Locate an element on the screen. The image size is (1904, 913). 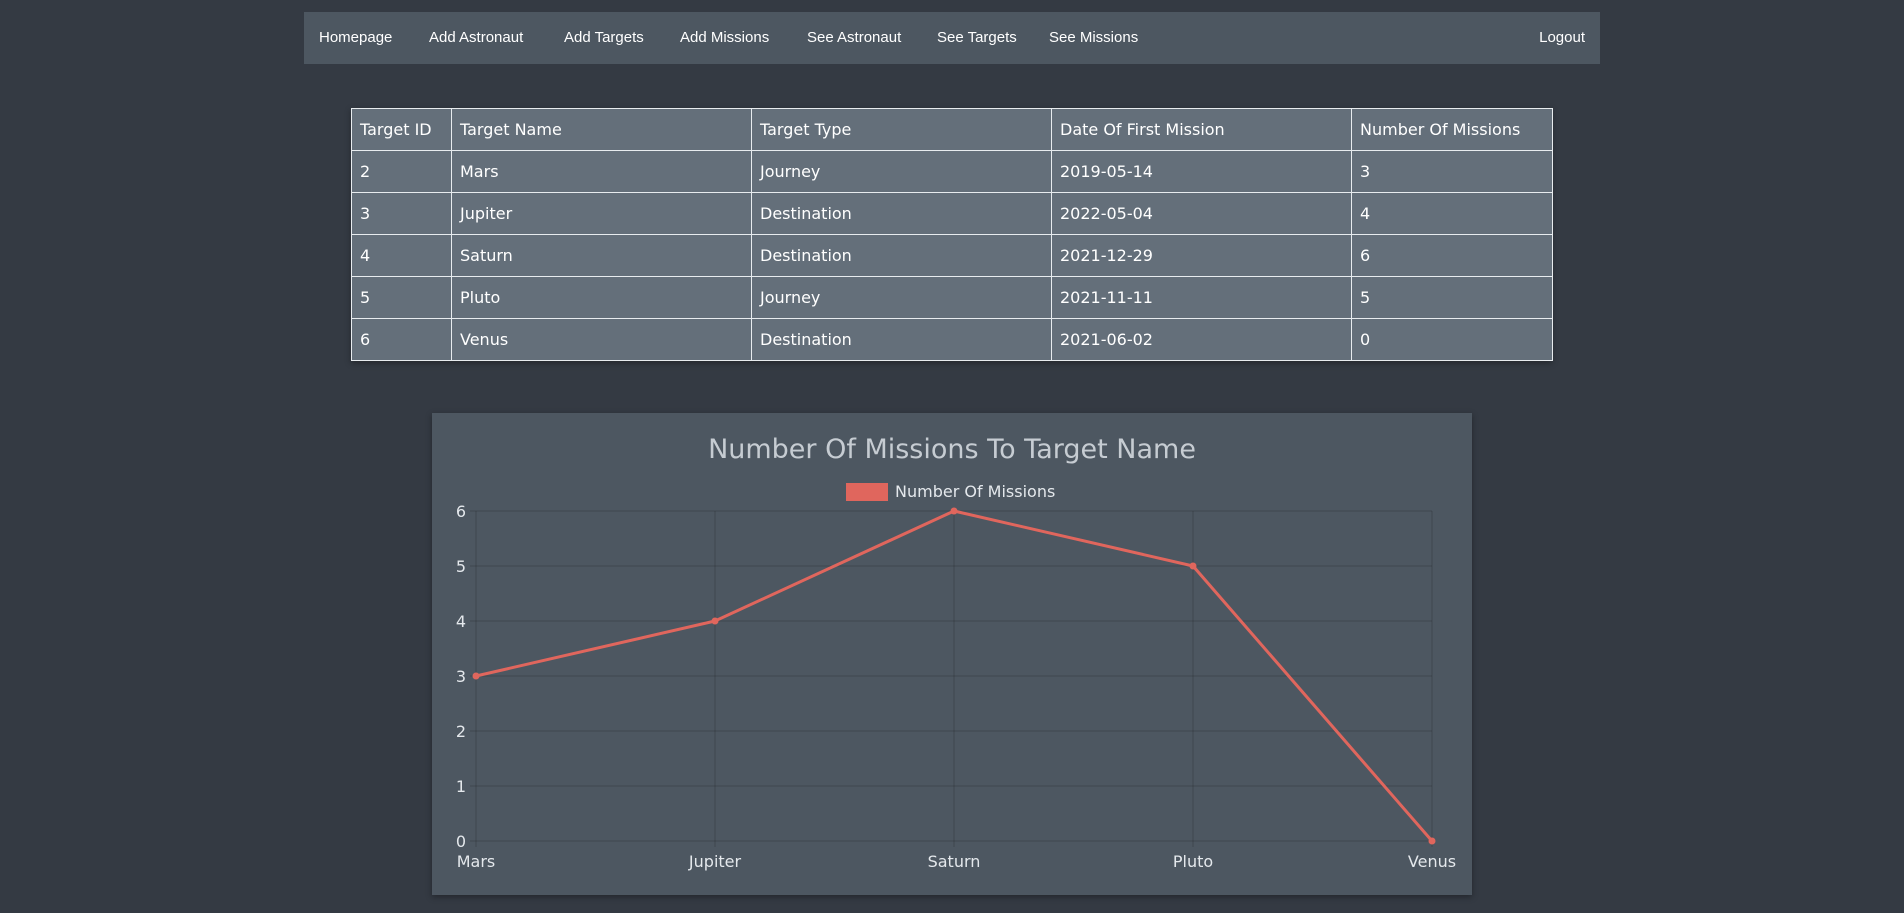
cell-date-first-mission: 2021-06-02 is located at coordinates (1201, 339).